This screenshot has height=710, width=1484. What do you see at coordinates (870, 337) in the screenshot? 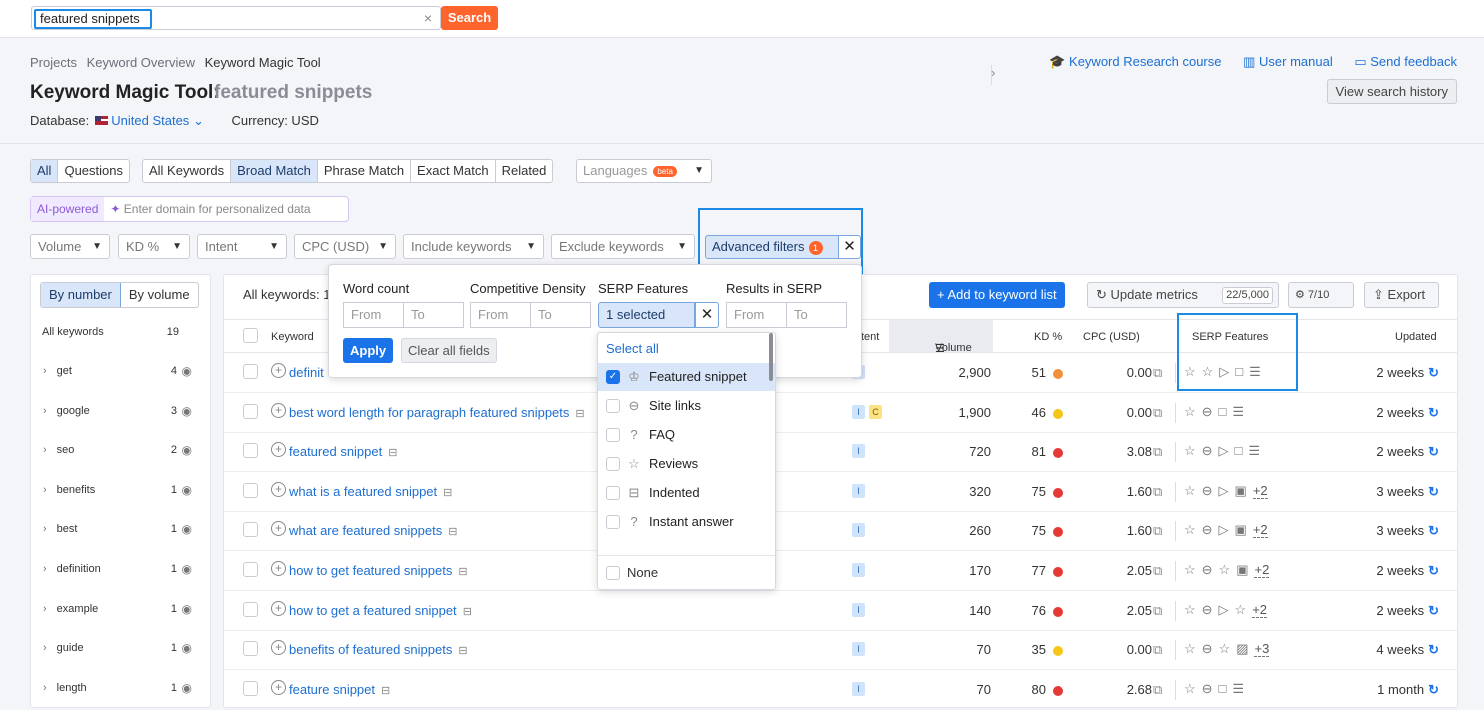
I see `col-intent: tent` at bounding box center [870, 337].